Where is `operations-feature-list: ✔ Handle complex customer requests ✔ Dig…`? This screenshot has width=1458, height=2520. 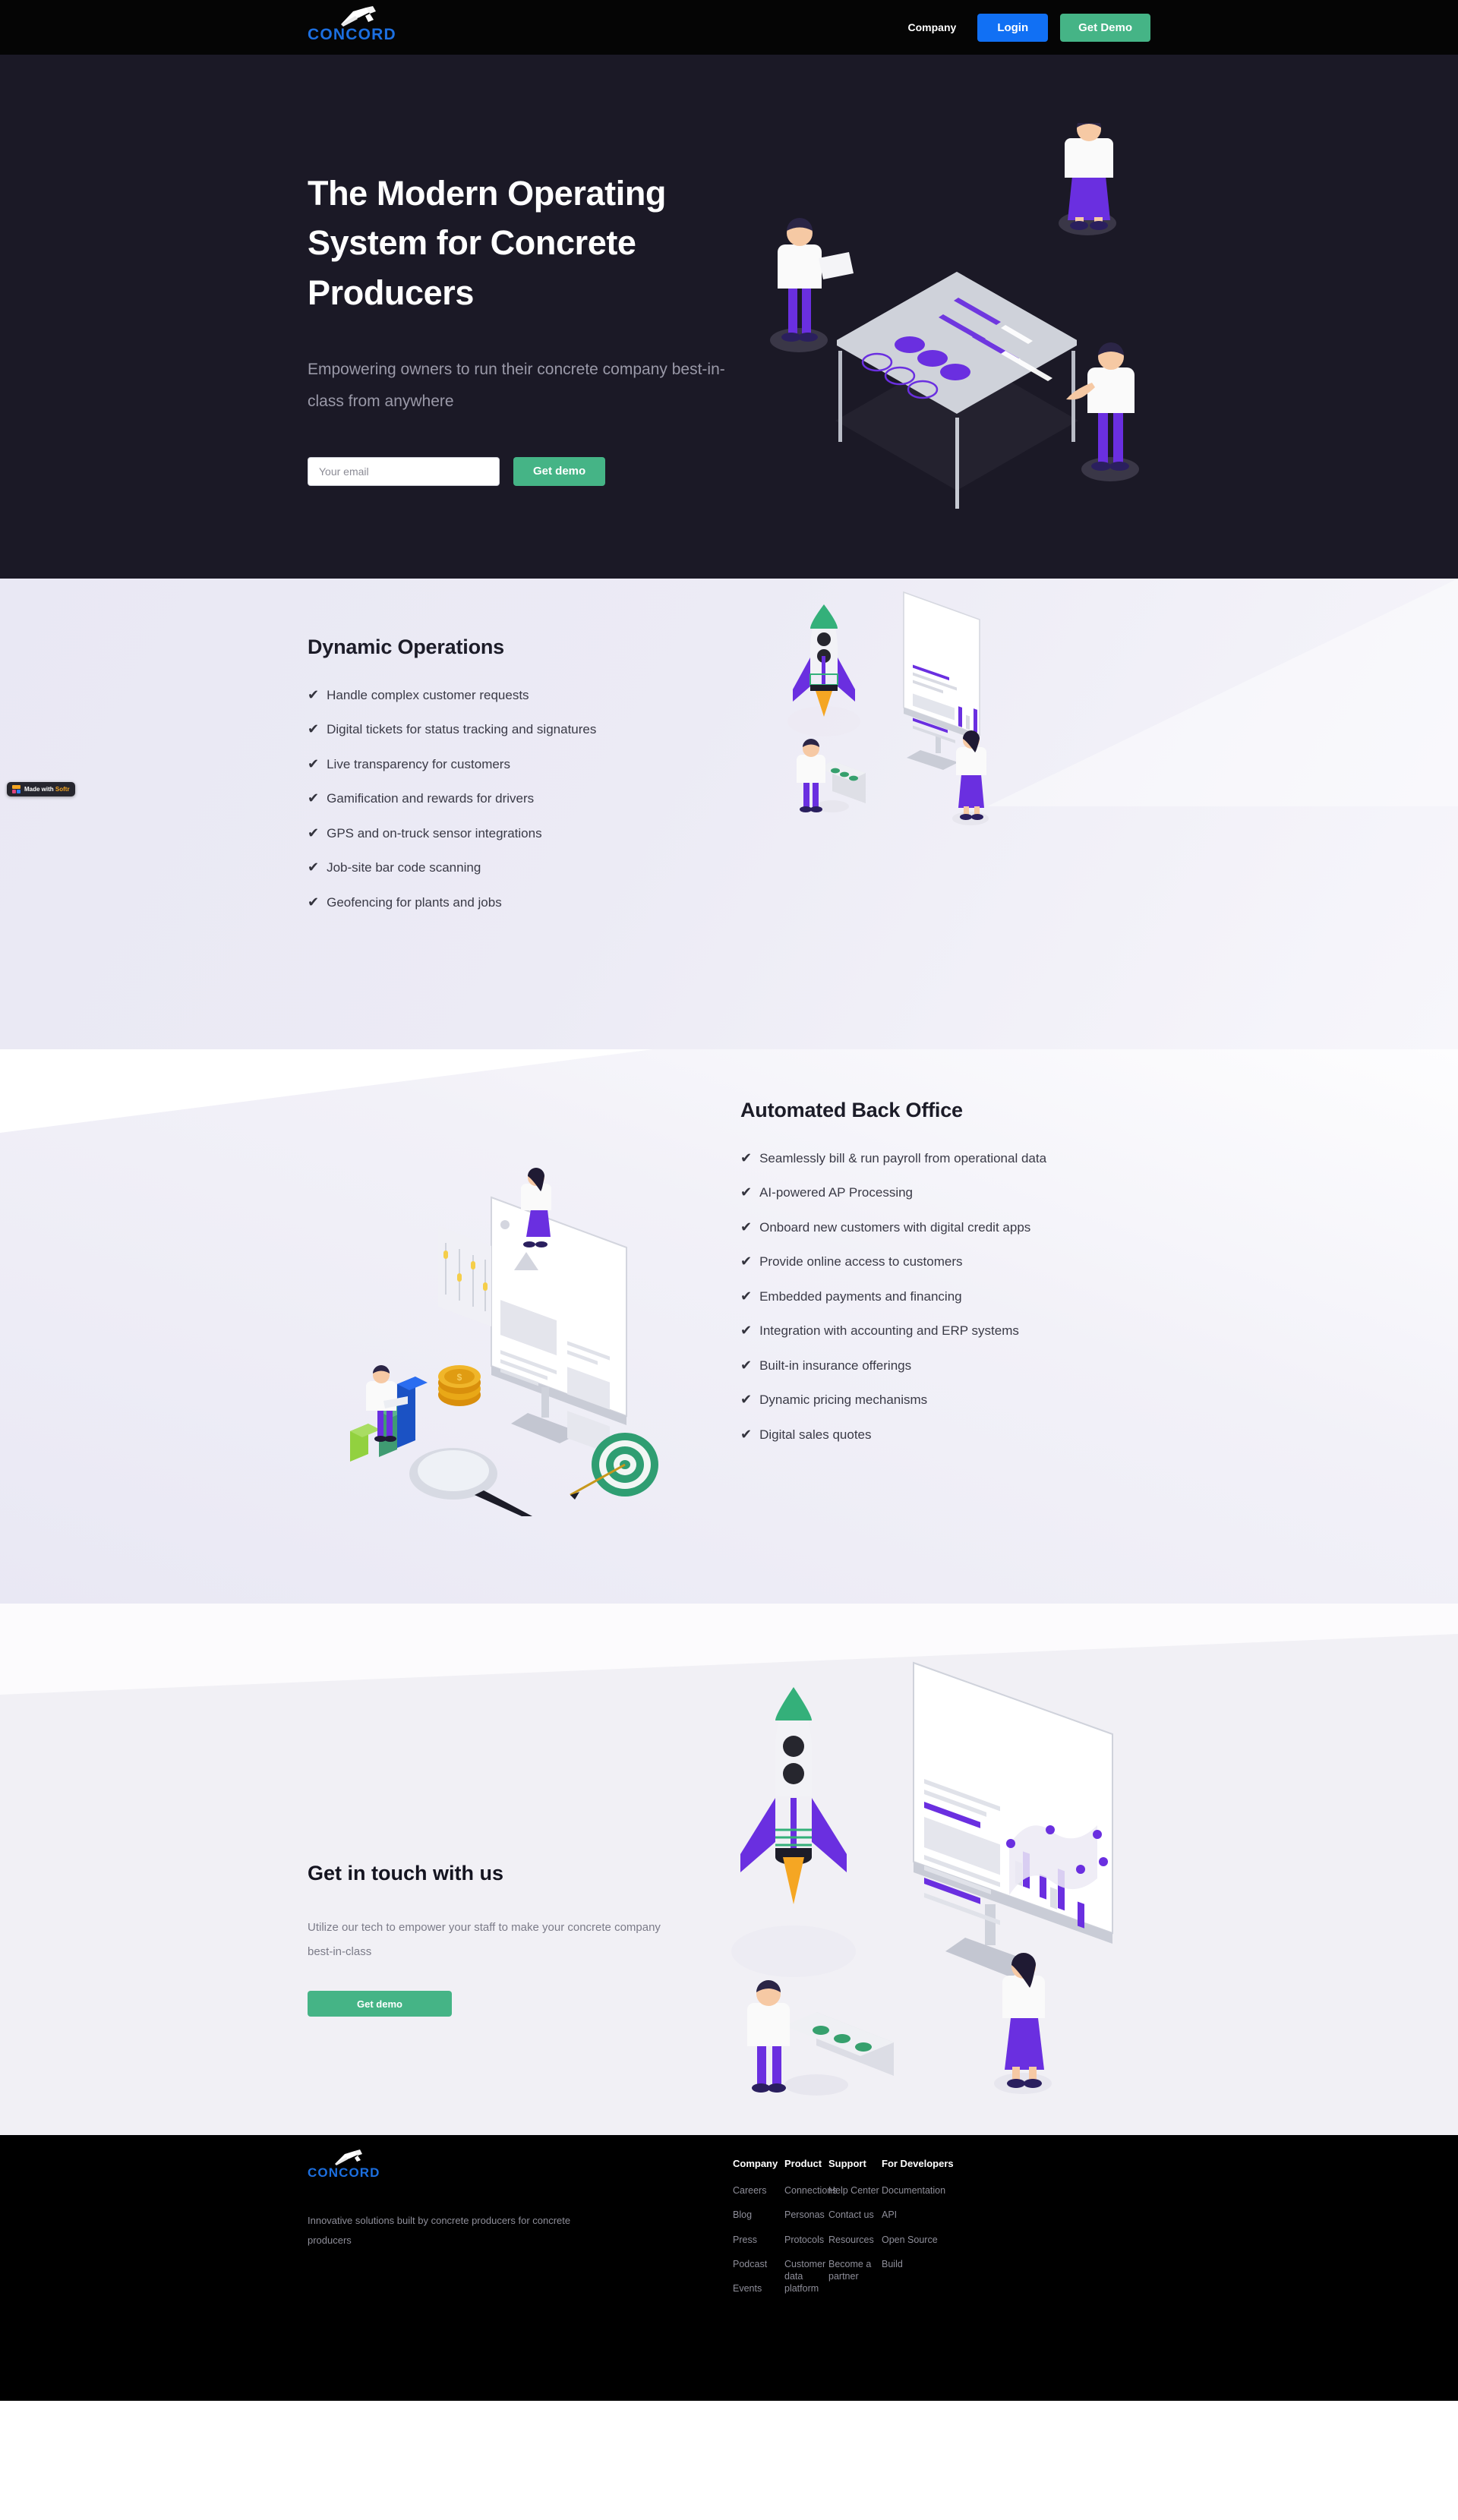
operations-feature-list: ✔ Handle complex customer requests ✔ Dig… is located at coordinates (543, 798).